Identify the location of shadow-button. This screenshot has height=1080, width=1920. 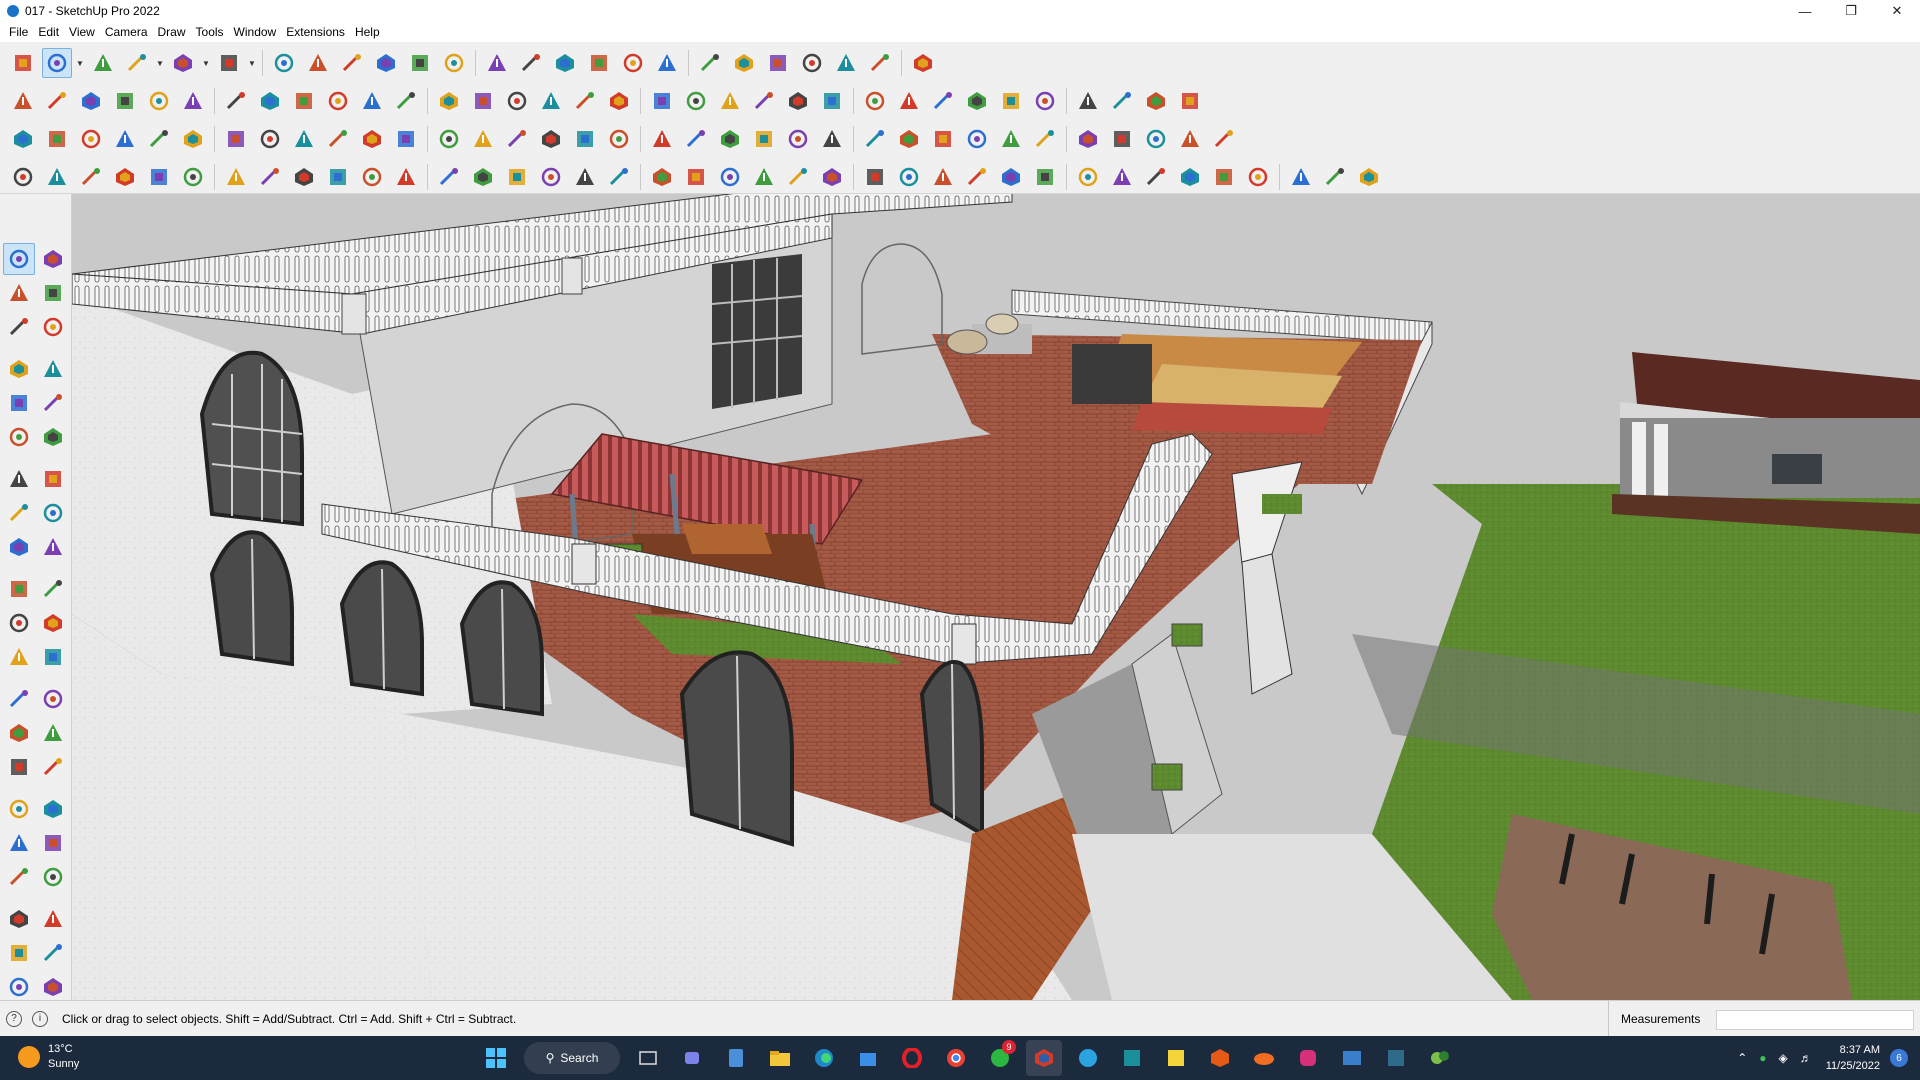
(1224, 139).